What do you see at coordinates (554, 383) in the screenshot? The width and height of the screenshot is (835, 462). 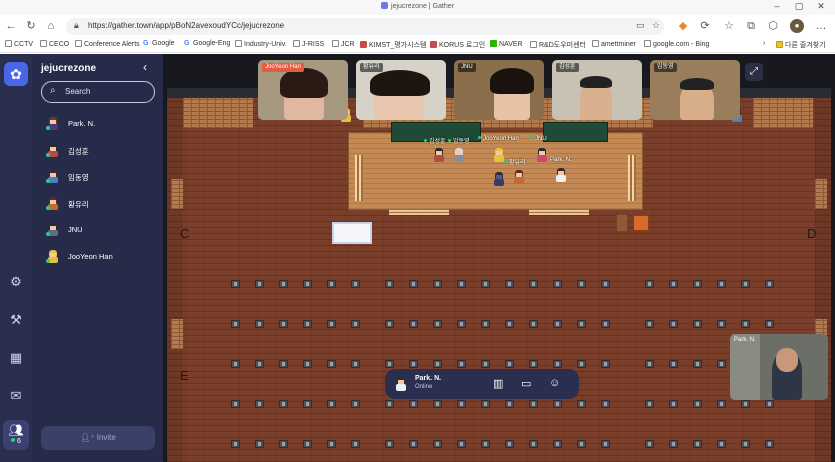 I see `emote-icon: ☺` at bounding box center [554, 383].